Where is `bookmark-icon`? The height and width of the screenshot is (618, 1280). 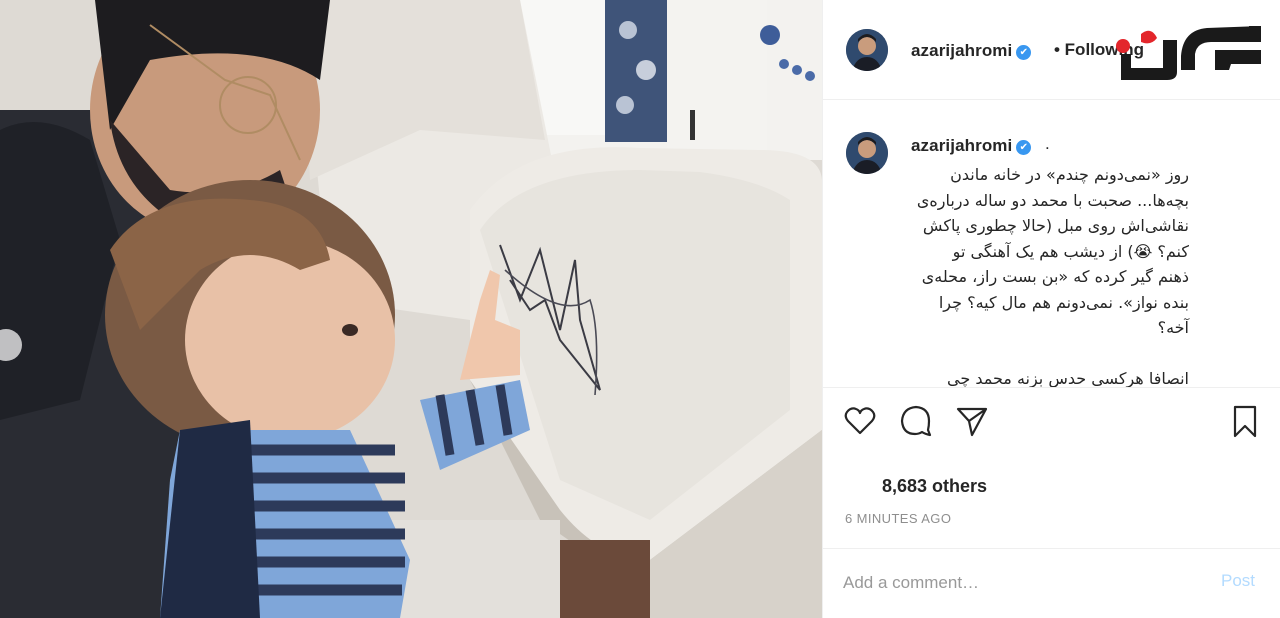 bookmark-icon is located at coordinates (1245, 421).